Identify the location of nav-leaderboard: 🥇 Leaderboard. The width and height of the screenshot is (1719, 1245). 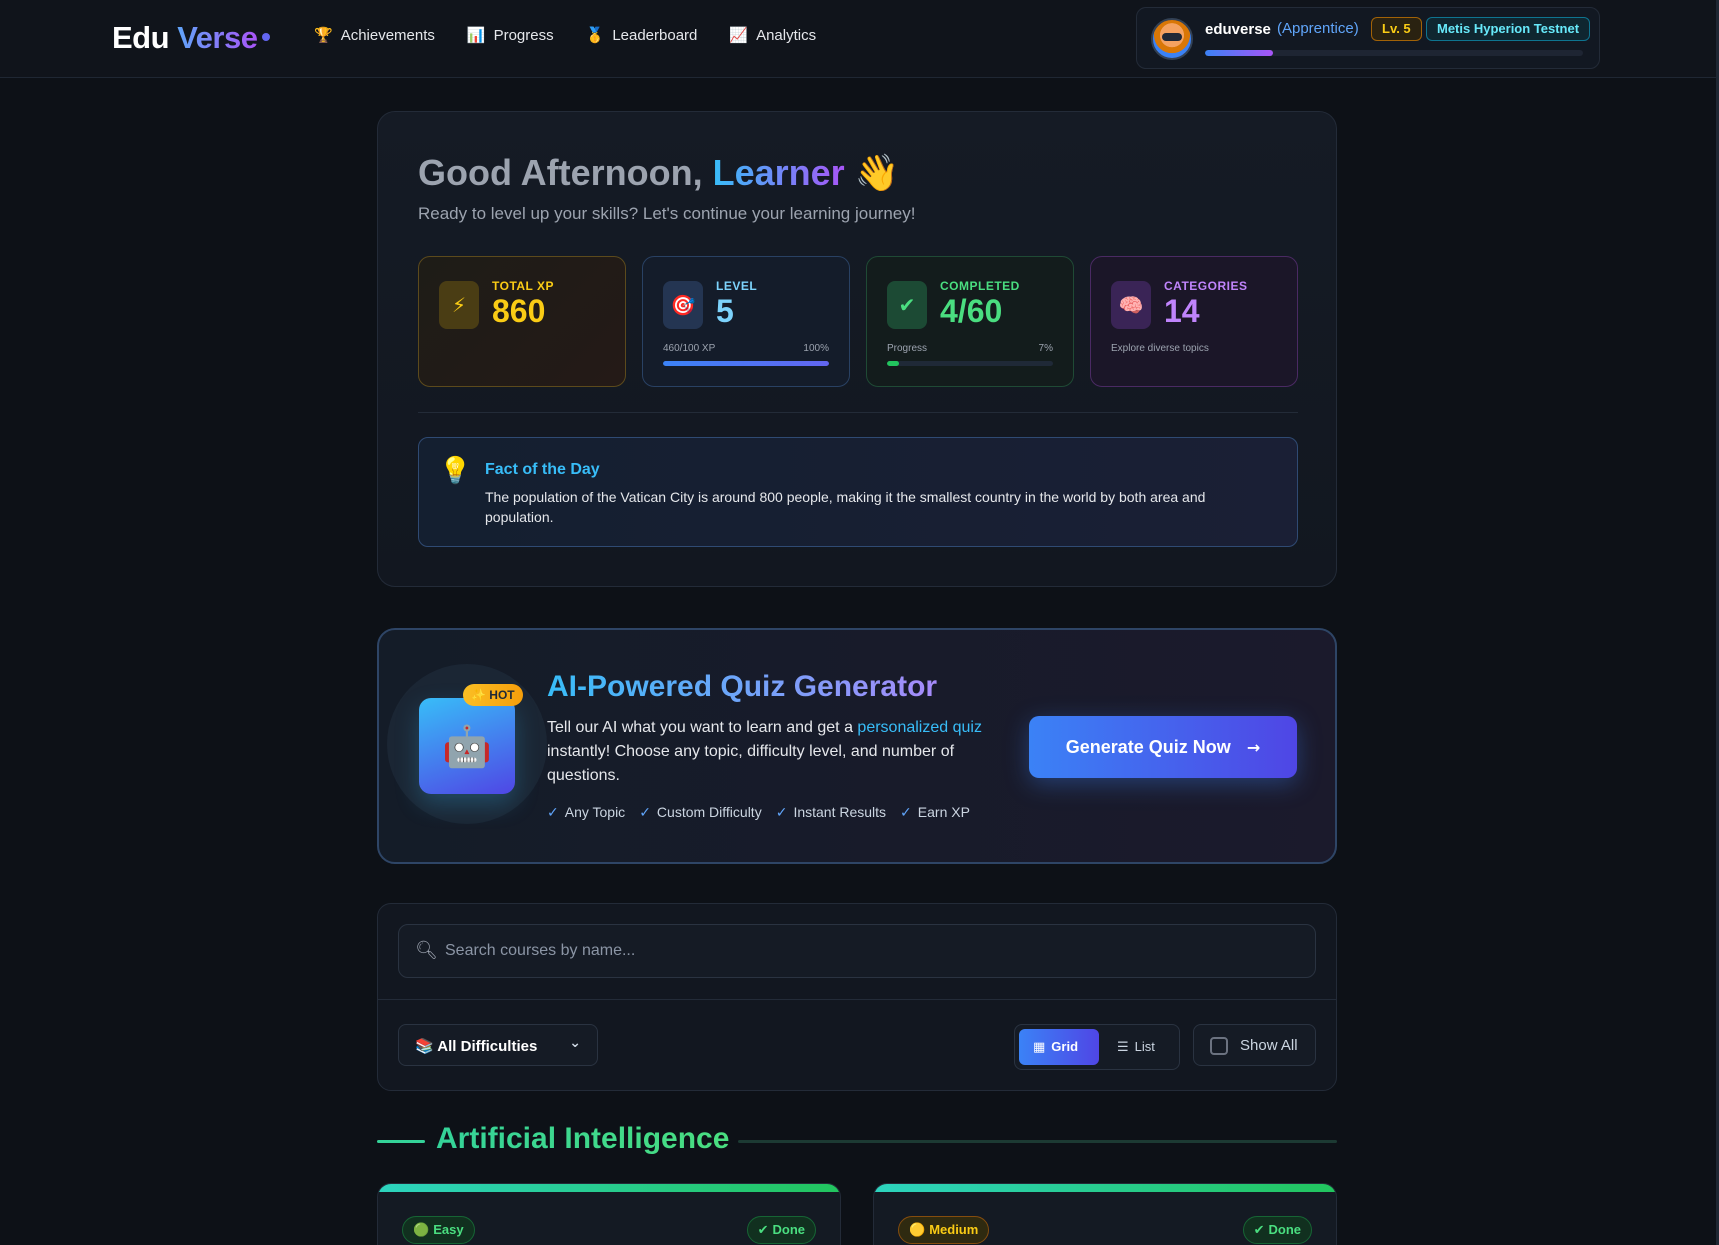
(642, 35).